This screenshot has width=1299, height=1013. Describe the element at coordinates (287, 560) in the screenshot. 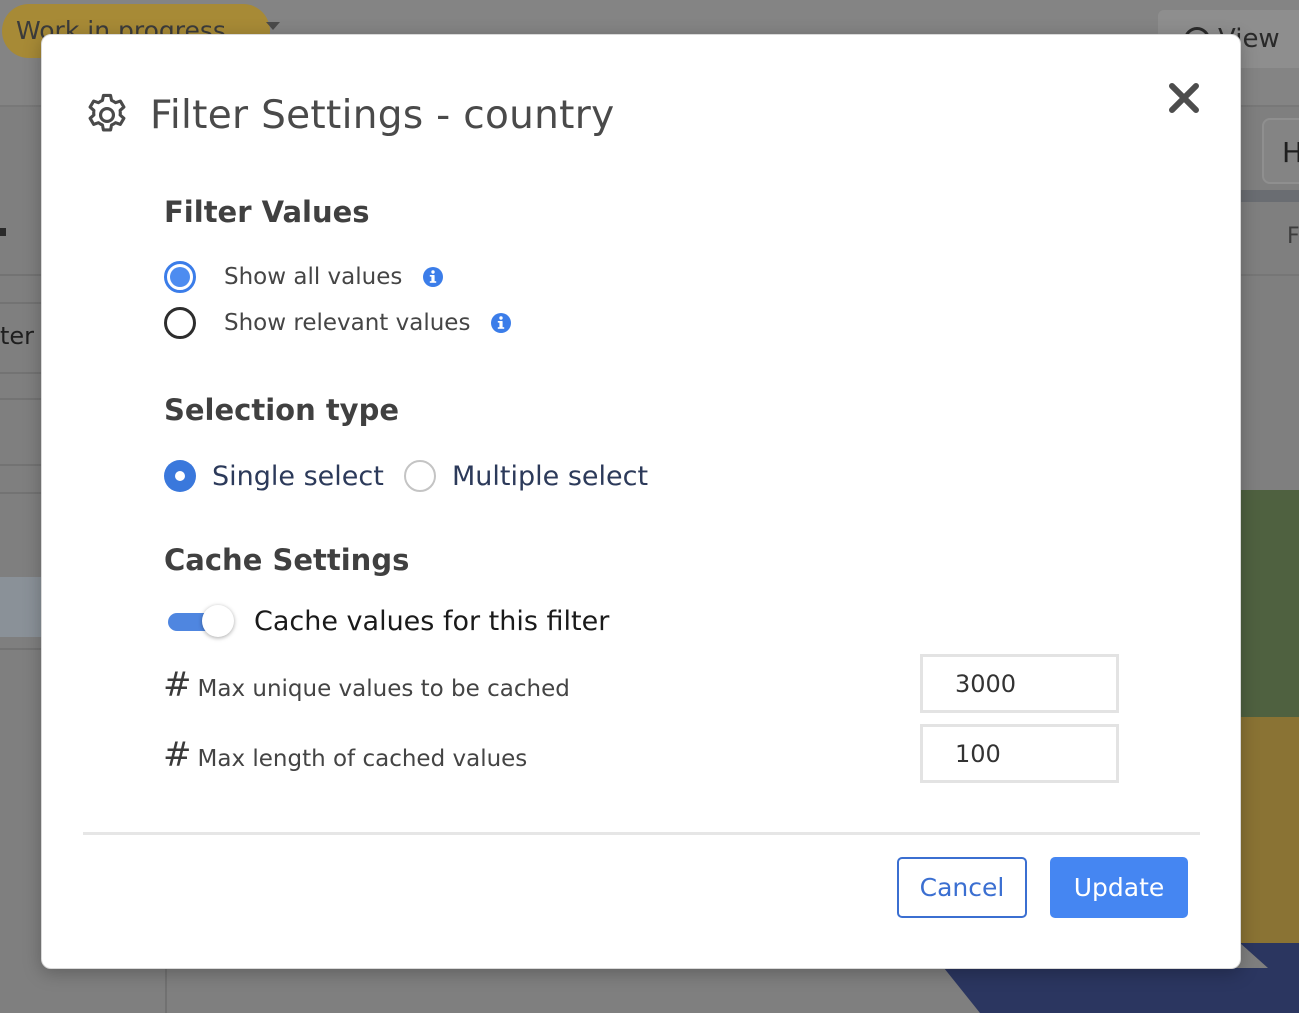

I see `cache-settings-heading: Cache Settings` at that location.